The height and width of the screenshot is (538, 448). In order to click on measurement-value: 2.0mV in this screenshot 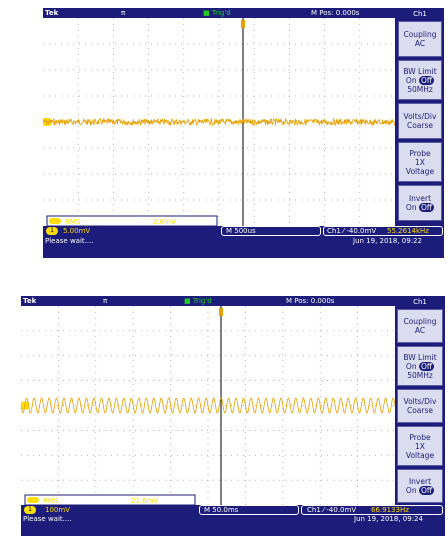, I will do `click(164, 222)`.